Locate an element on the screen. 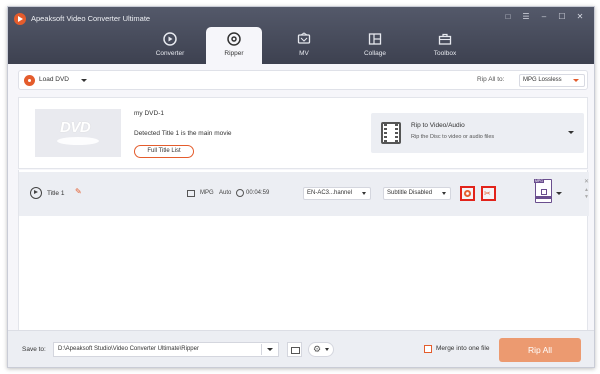 Image resolution: width=600 pixels, height=374 pixels. move-down-chevron-icon: ▼ is located at coordinates (586, 197).